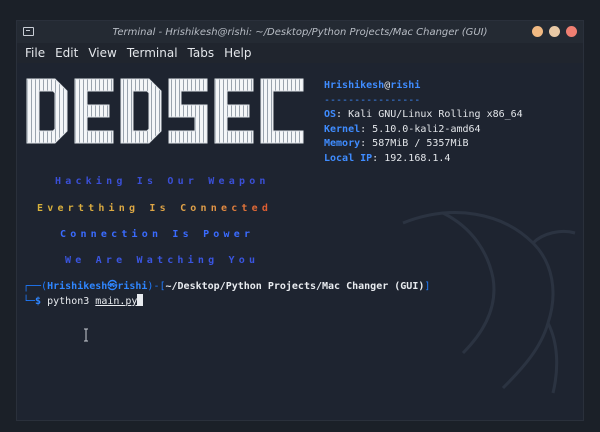  What do you see at coordinates (77, 286) in the screenshot?
I see `prompt-user: Hrishikesh` at bounding box center [77, 286].